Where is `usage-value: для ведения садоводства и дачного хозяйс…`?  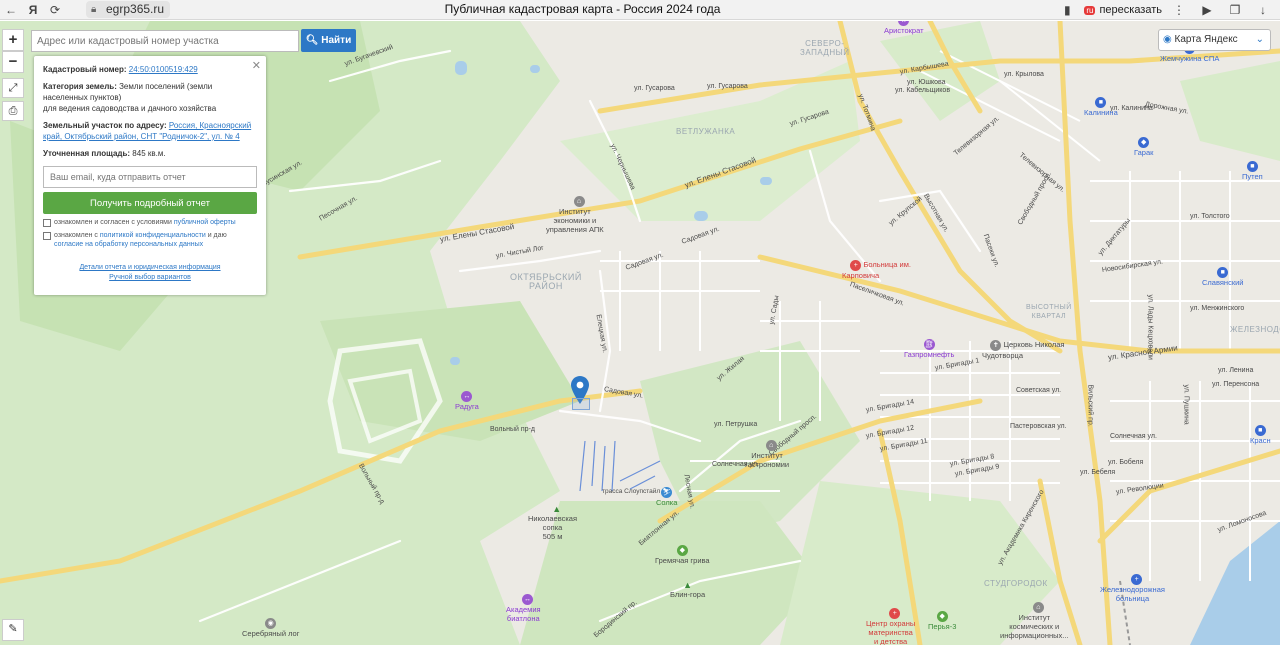 usage-value: для ведения садоводства и дачного хозяйс… is located at coordinates (130, 108).